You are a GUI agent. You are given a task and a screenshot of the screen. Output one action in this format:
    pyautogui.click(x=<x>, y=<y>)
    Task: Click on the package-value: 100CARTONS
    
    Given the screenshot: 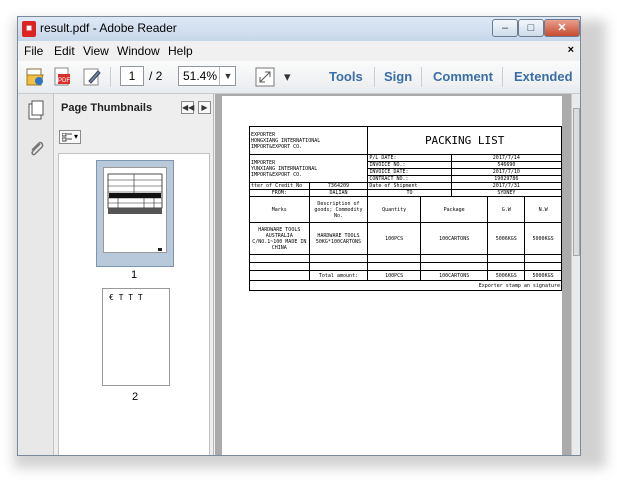 What is the action you would take?
    pyautogui.click(x=454, y=238)
    